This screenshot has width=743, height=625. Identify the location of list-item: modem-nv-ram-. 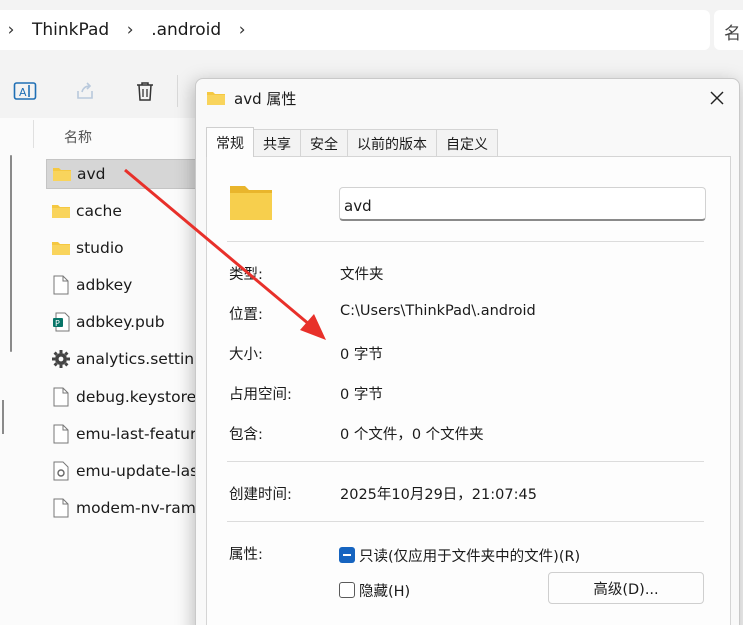
(126, 508).